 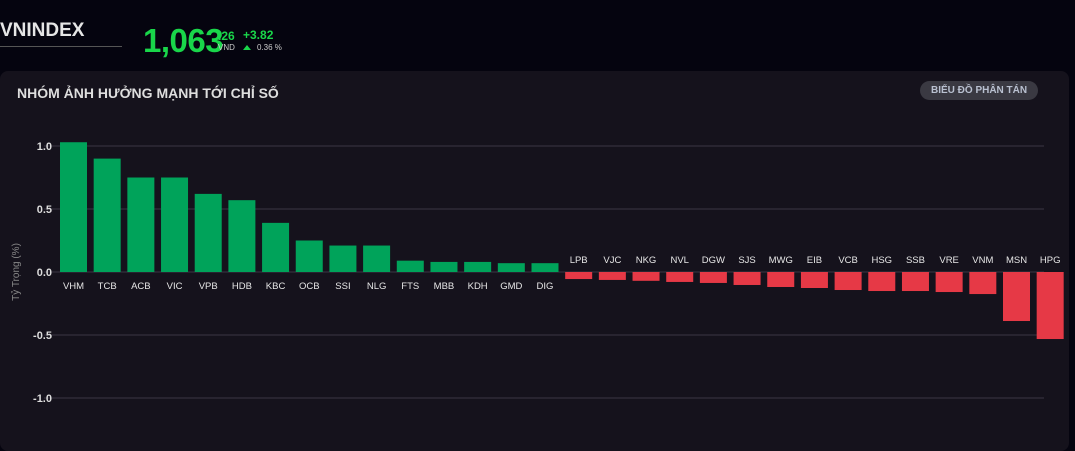 I want to click on bar-eib, so click(x=814, y=280).